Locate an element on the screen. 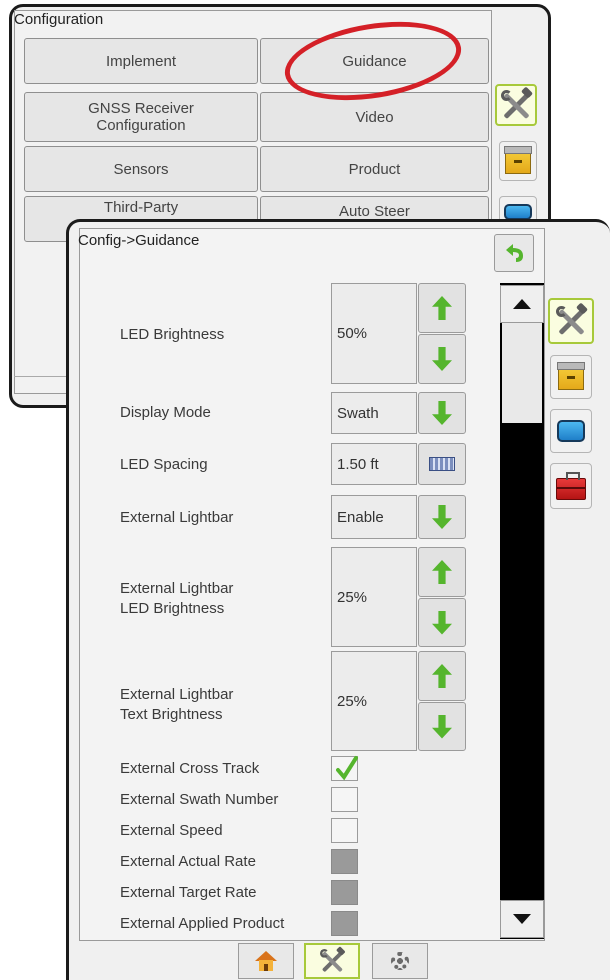 The image size is (610, 980). toolbox-icon is located at coordinates (571, 485).